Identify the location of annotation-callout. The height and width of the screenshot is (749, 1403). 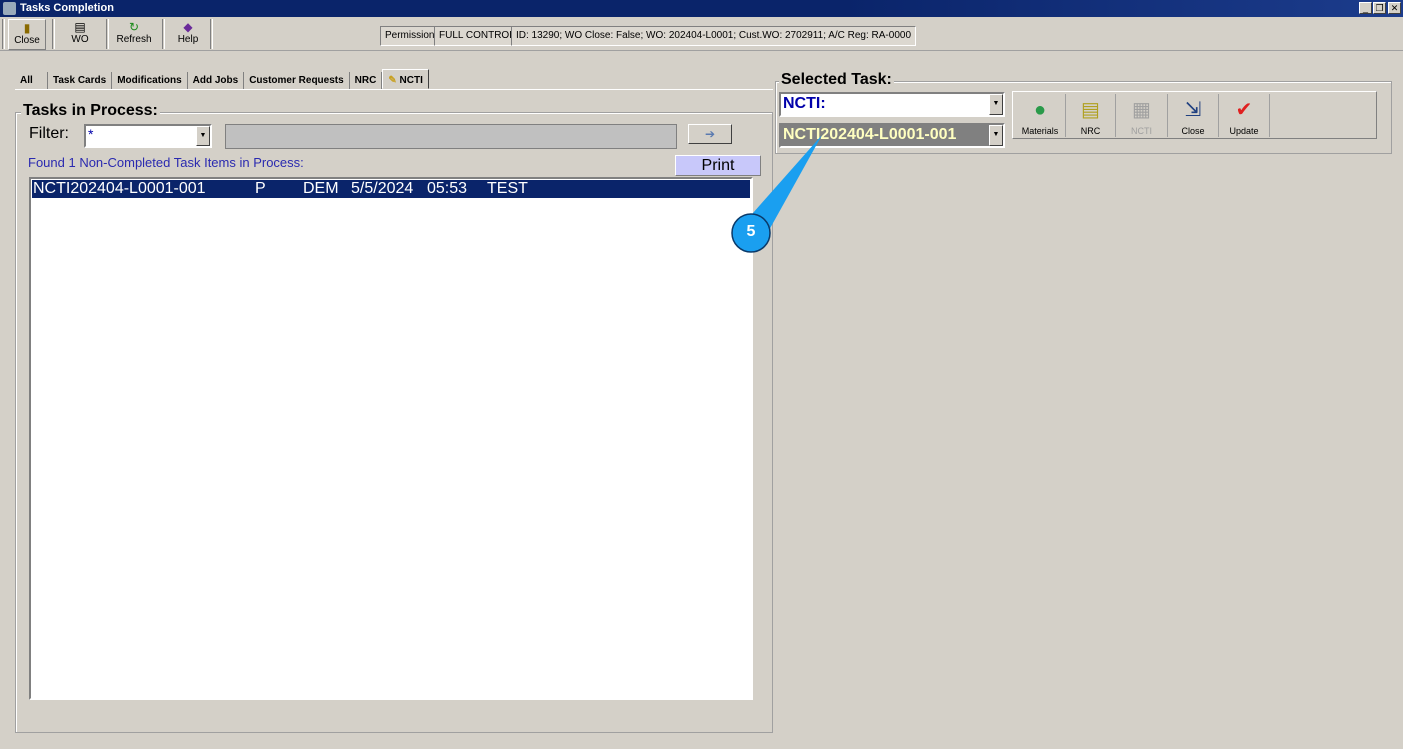
(776, 194).